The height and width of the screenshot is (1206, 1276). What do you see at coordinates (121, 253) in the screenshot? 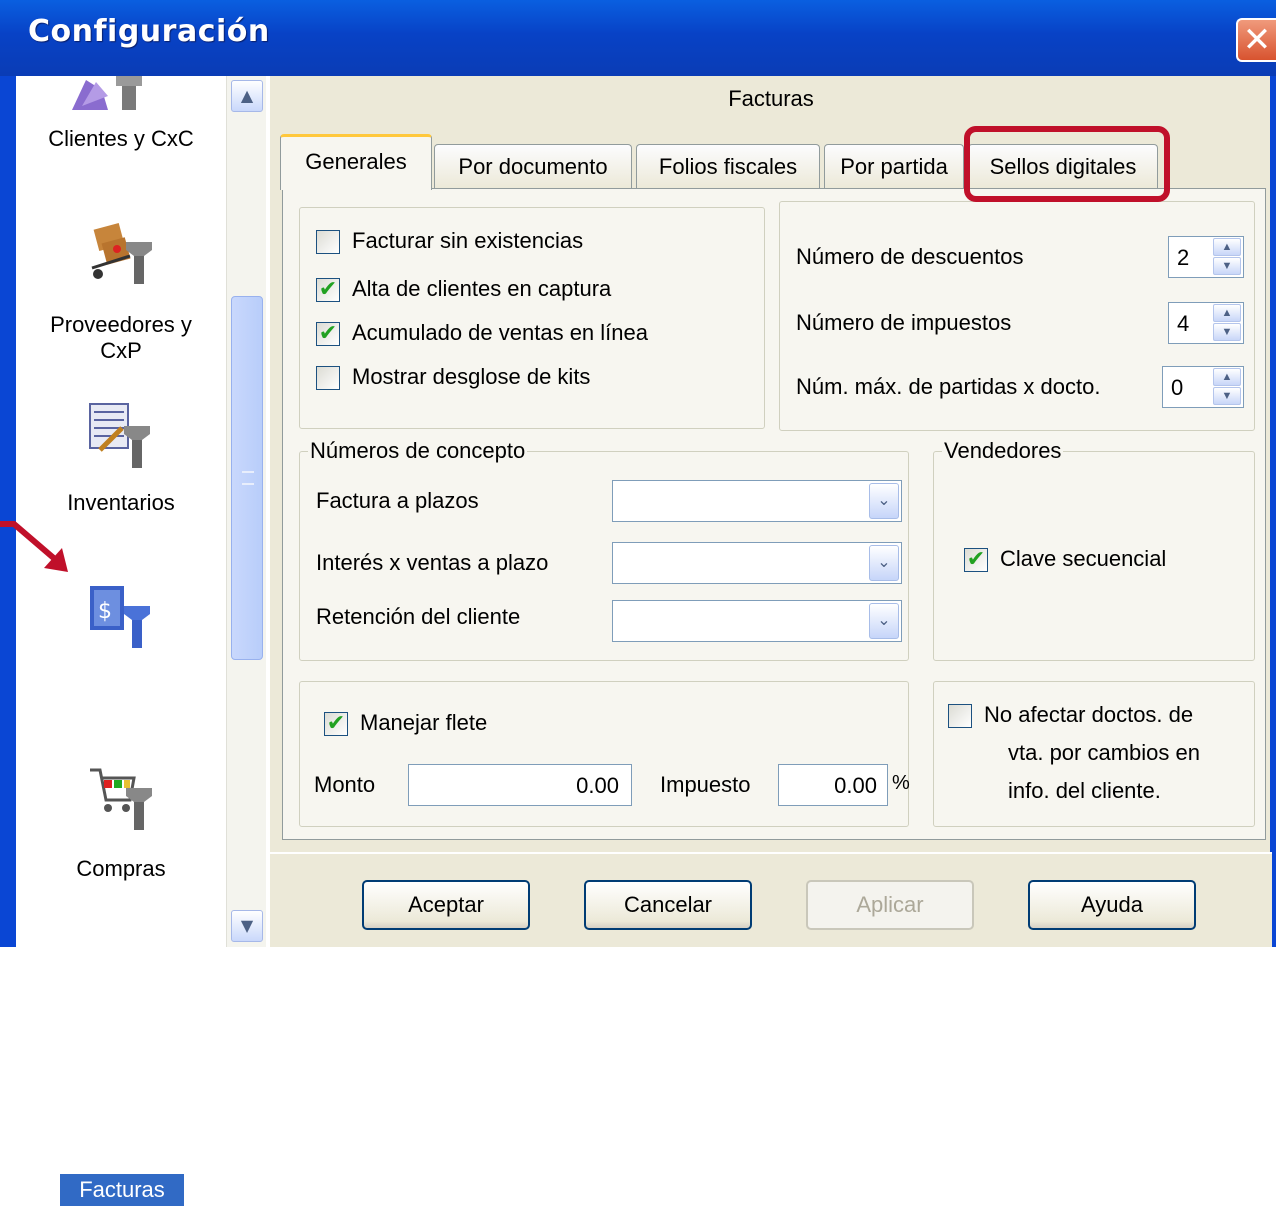
I see `suppliers-config-icon` at bounding box center [121, 253].